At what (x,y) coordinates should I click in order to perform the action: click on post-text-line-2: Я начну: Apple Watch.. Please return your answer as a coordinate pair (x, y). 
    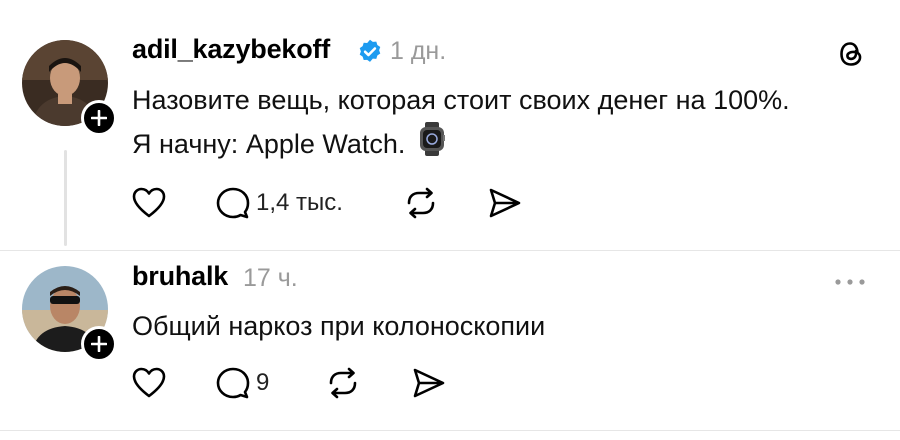
    Looking at the image, I should click on (288, 145).